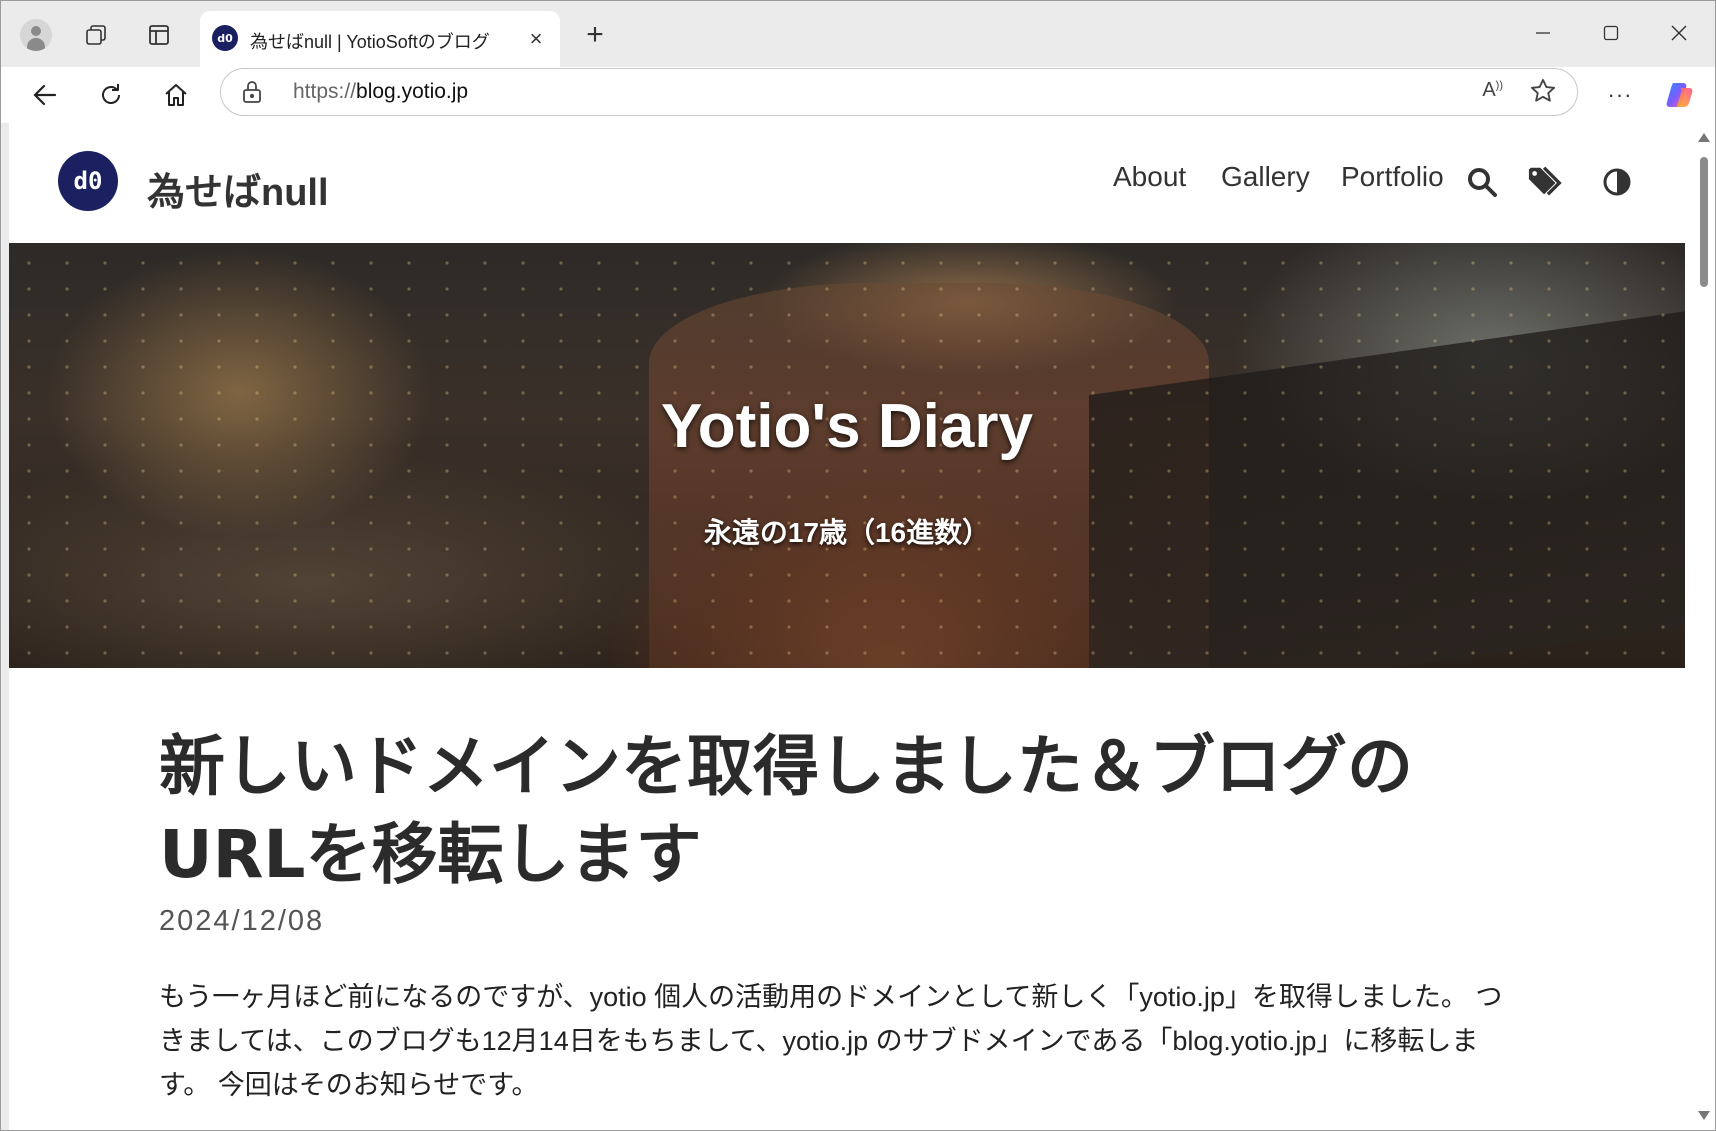 This screenshot has width=1716, height=1131. I want to click on tab-favicon-icon: d0, so click(225, 38).